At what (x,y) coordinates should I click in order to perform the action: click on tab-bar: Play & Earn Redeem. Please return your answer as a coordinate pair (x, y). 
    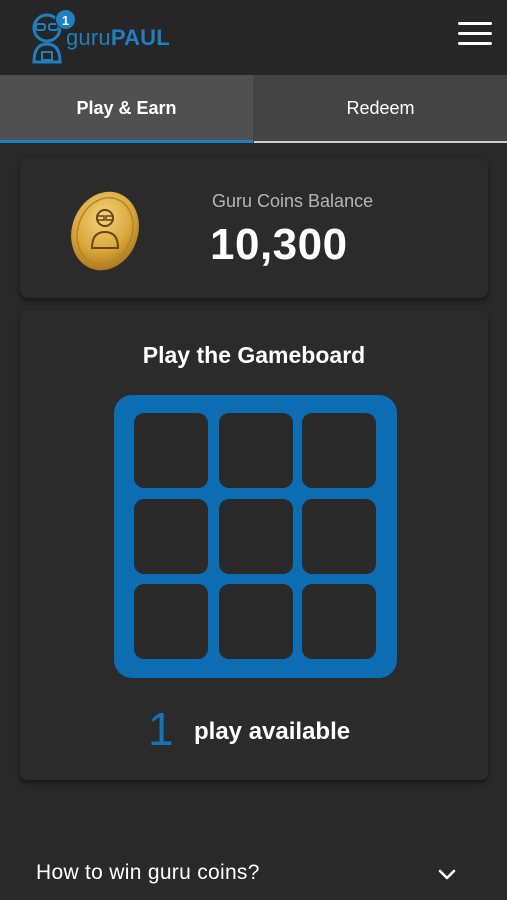
    Looking at the image, I should click on (253, 109).